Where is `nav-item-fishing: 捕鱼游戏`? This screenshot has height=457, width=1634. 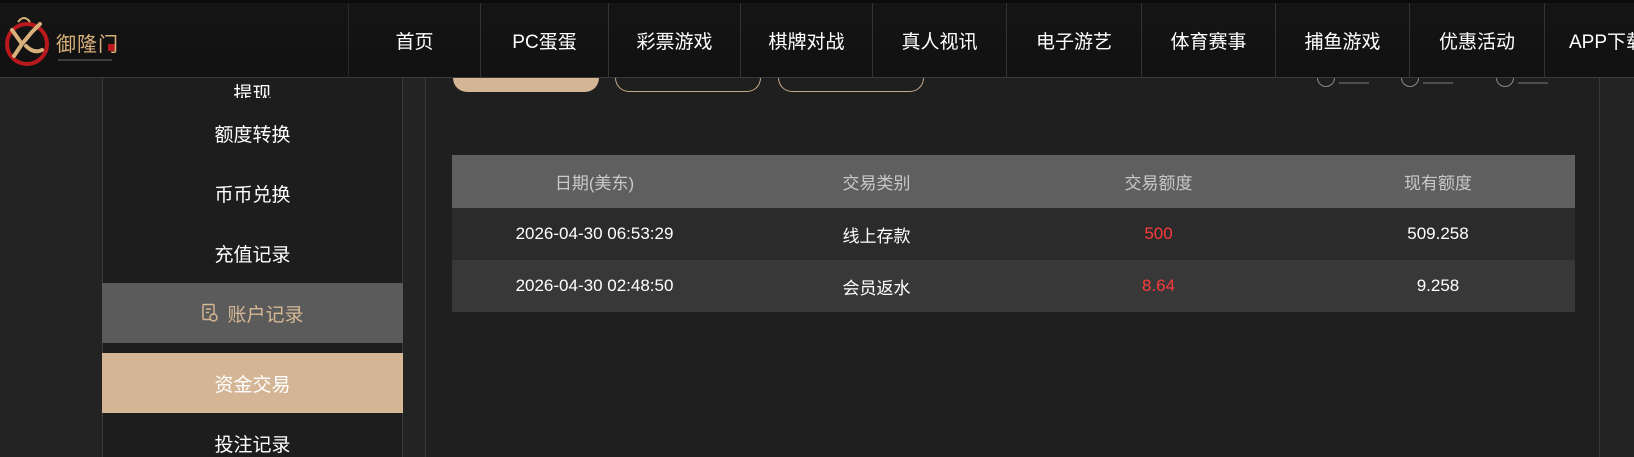
nav-item-fishing: 捕鱼游戏 is located at coordinates (1342, 40).